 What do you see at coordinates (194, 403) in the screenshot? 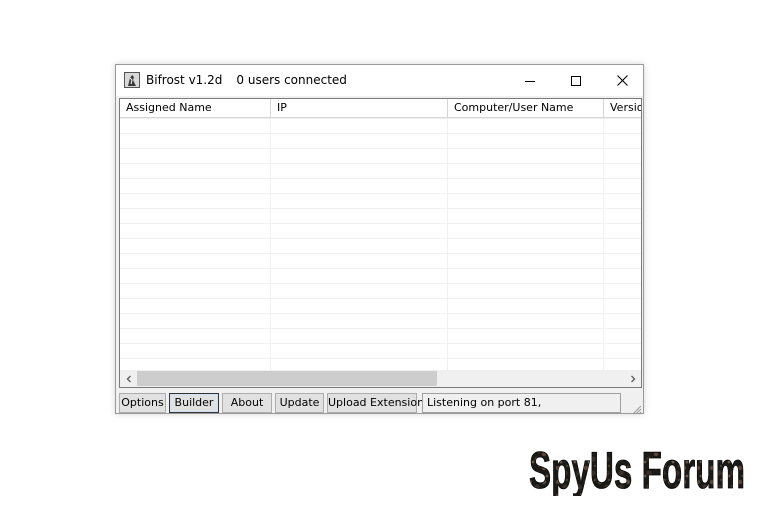
I see `builder-button: Builder` at bounding box center [194, 403].